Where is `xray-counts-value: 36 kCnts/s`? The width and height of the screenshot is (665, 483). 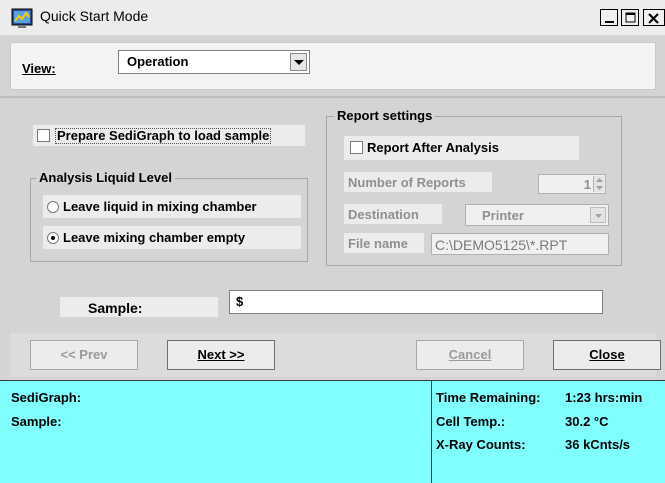
xray-counts-value: 36 kCnts/s is located at coordinates (598, 444).